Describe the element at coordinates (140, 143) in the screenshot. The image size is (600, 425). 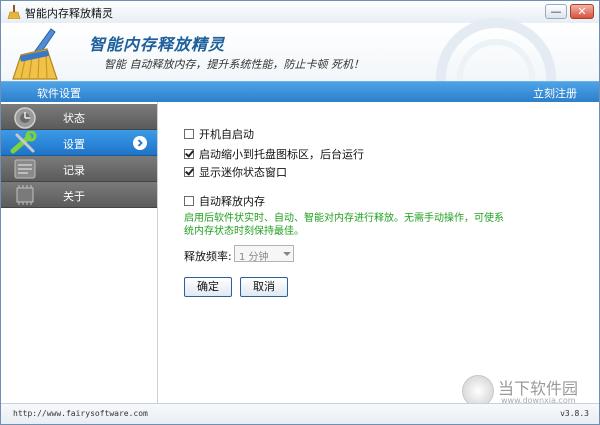
I see `chevron-right-icon` at that location.